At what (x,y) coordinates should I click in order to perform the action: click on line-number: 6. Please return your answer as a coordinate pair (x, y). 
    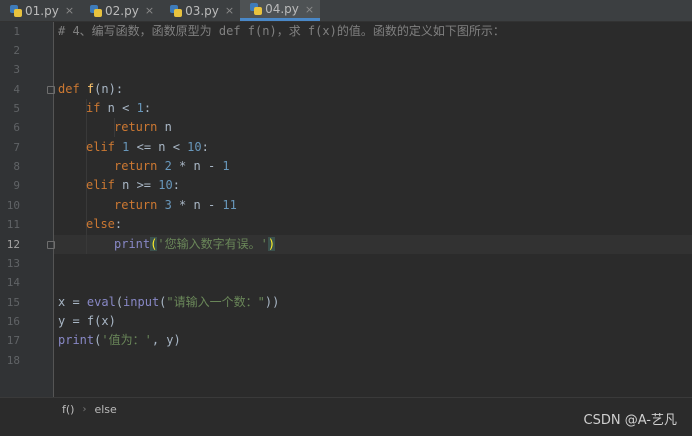
    Looking at the image, I should click on (16, 127).